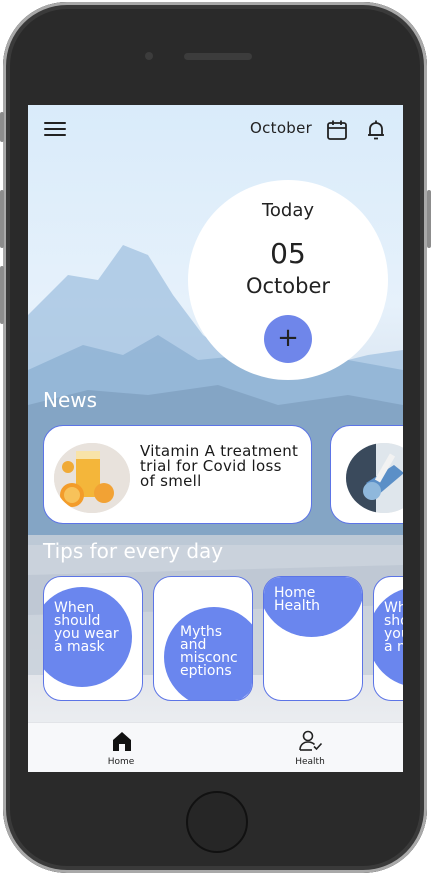 The width and height of the screenshot is (431, 877). I want to click on news-section-title: News, so click(70, 400).